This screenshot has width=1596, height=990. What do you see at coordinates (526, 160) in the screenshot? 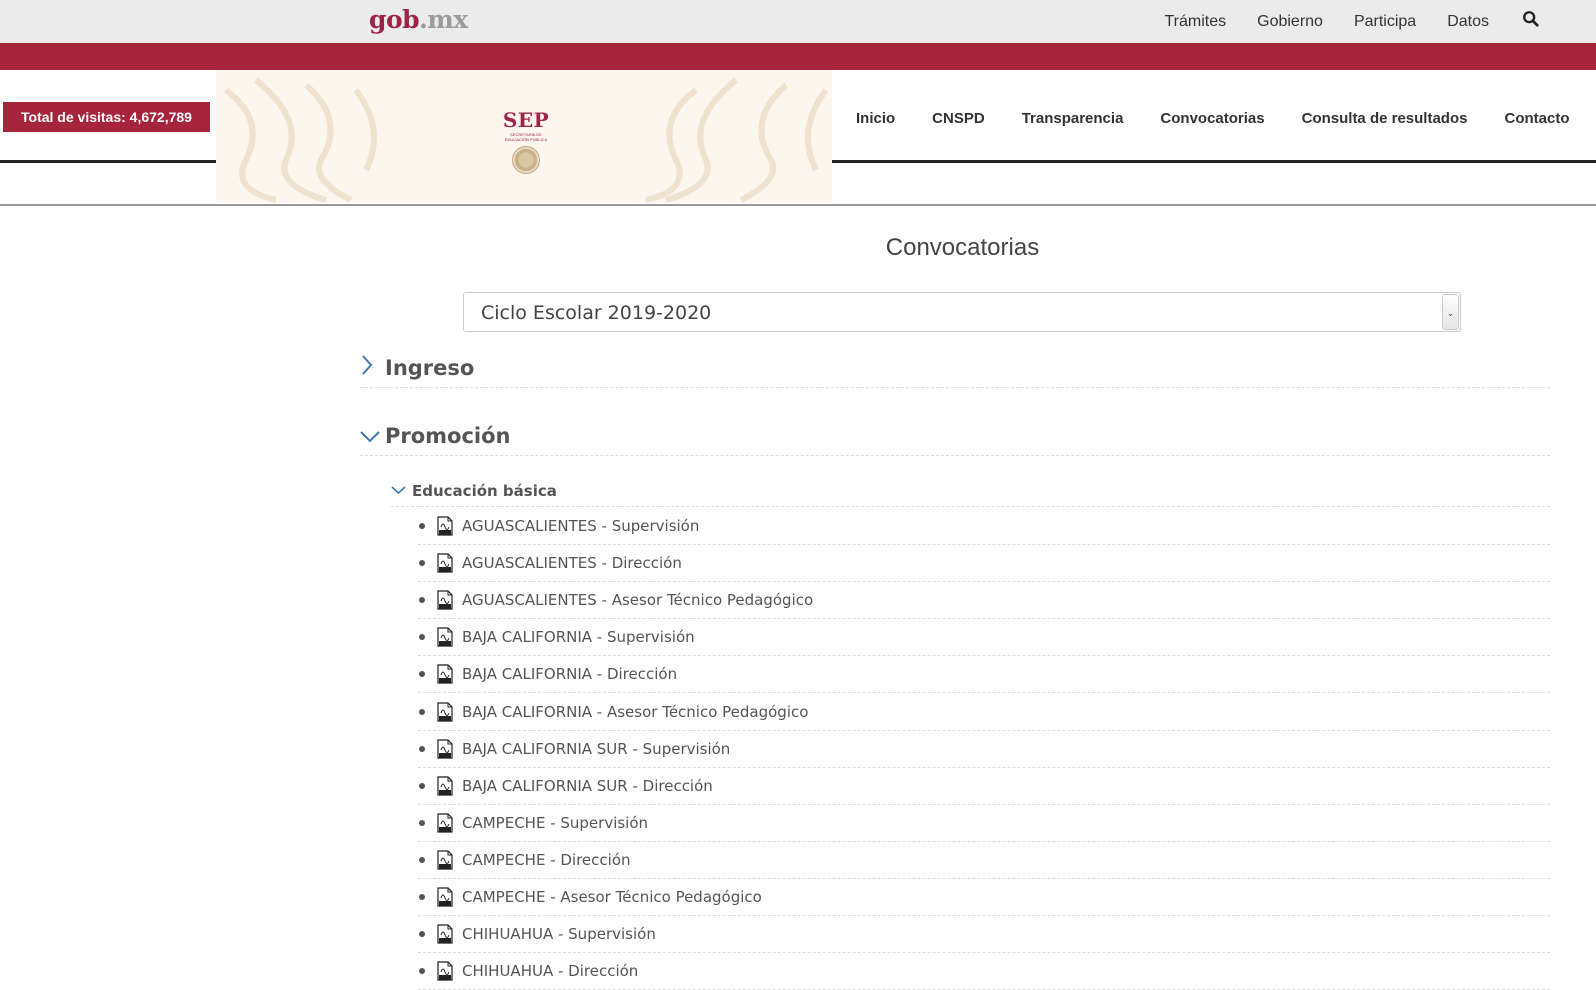
I see `national-seal-icon` at bounding box center [526, 160].